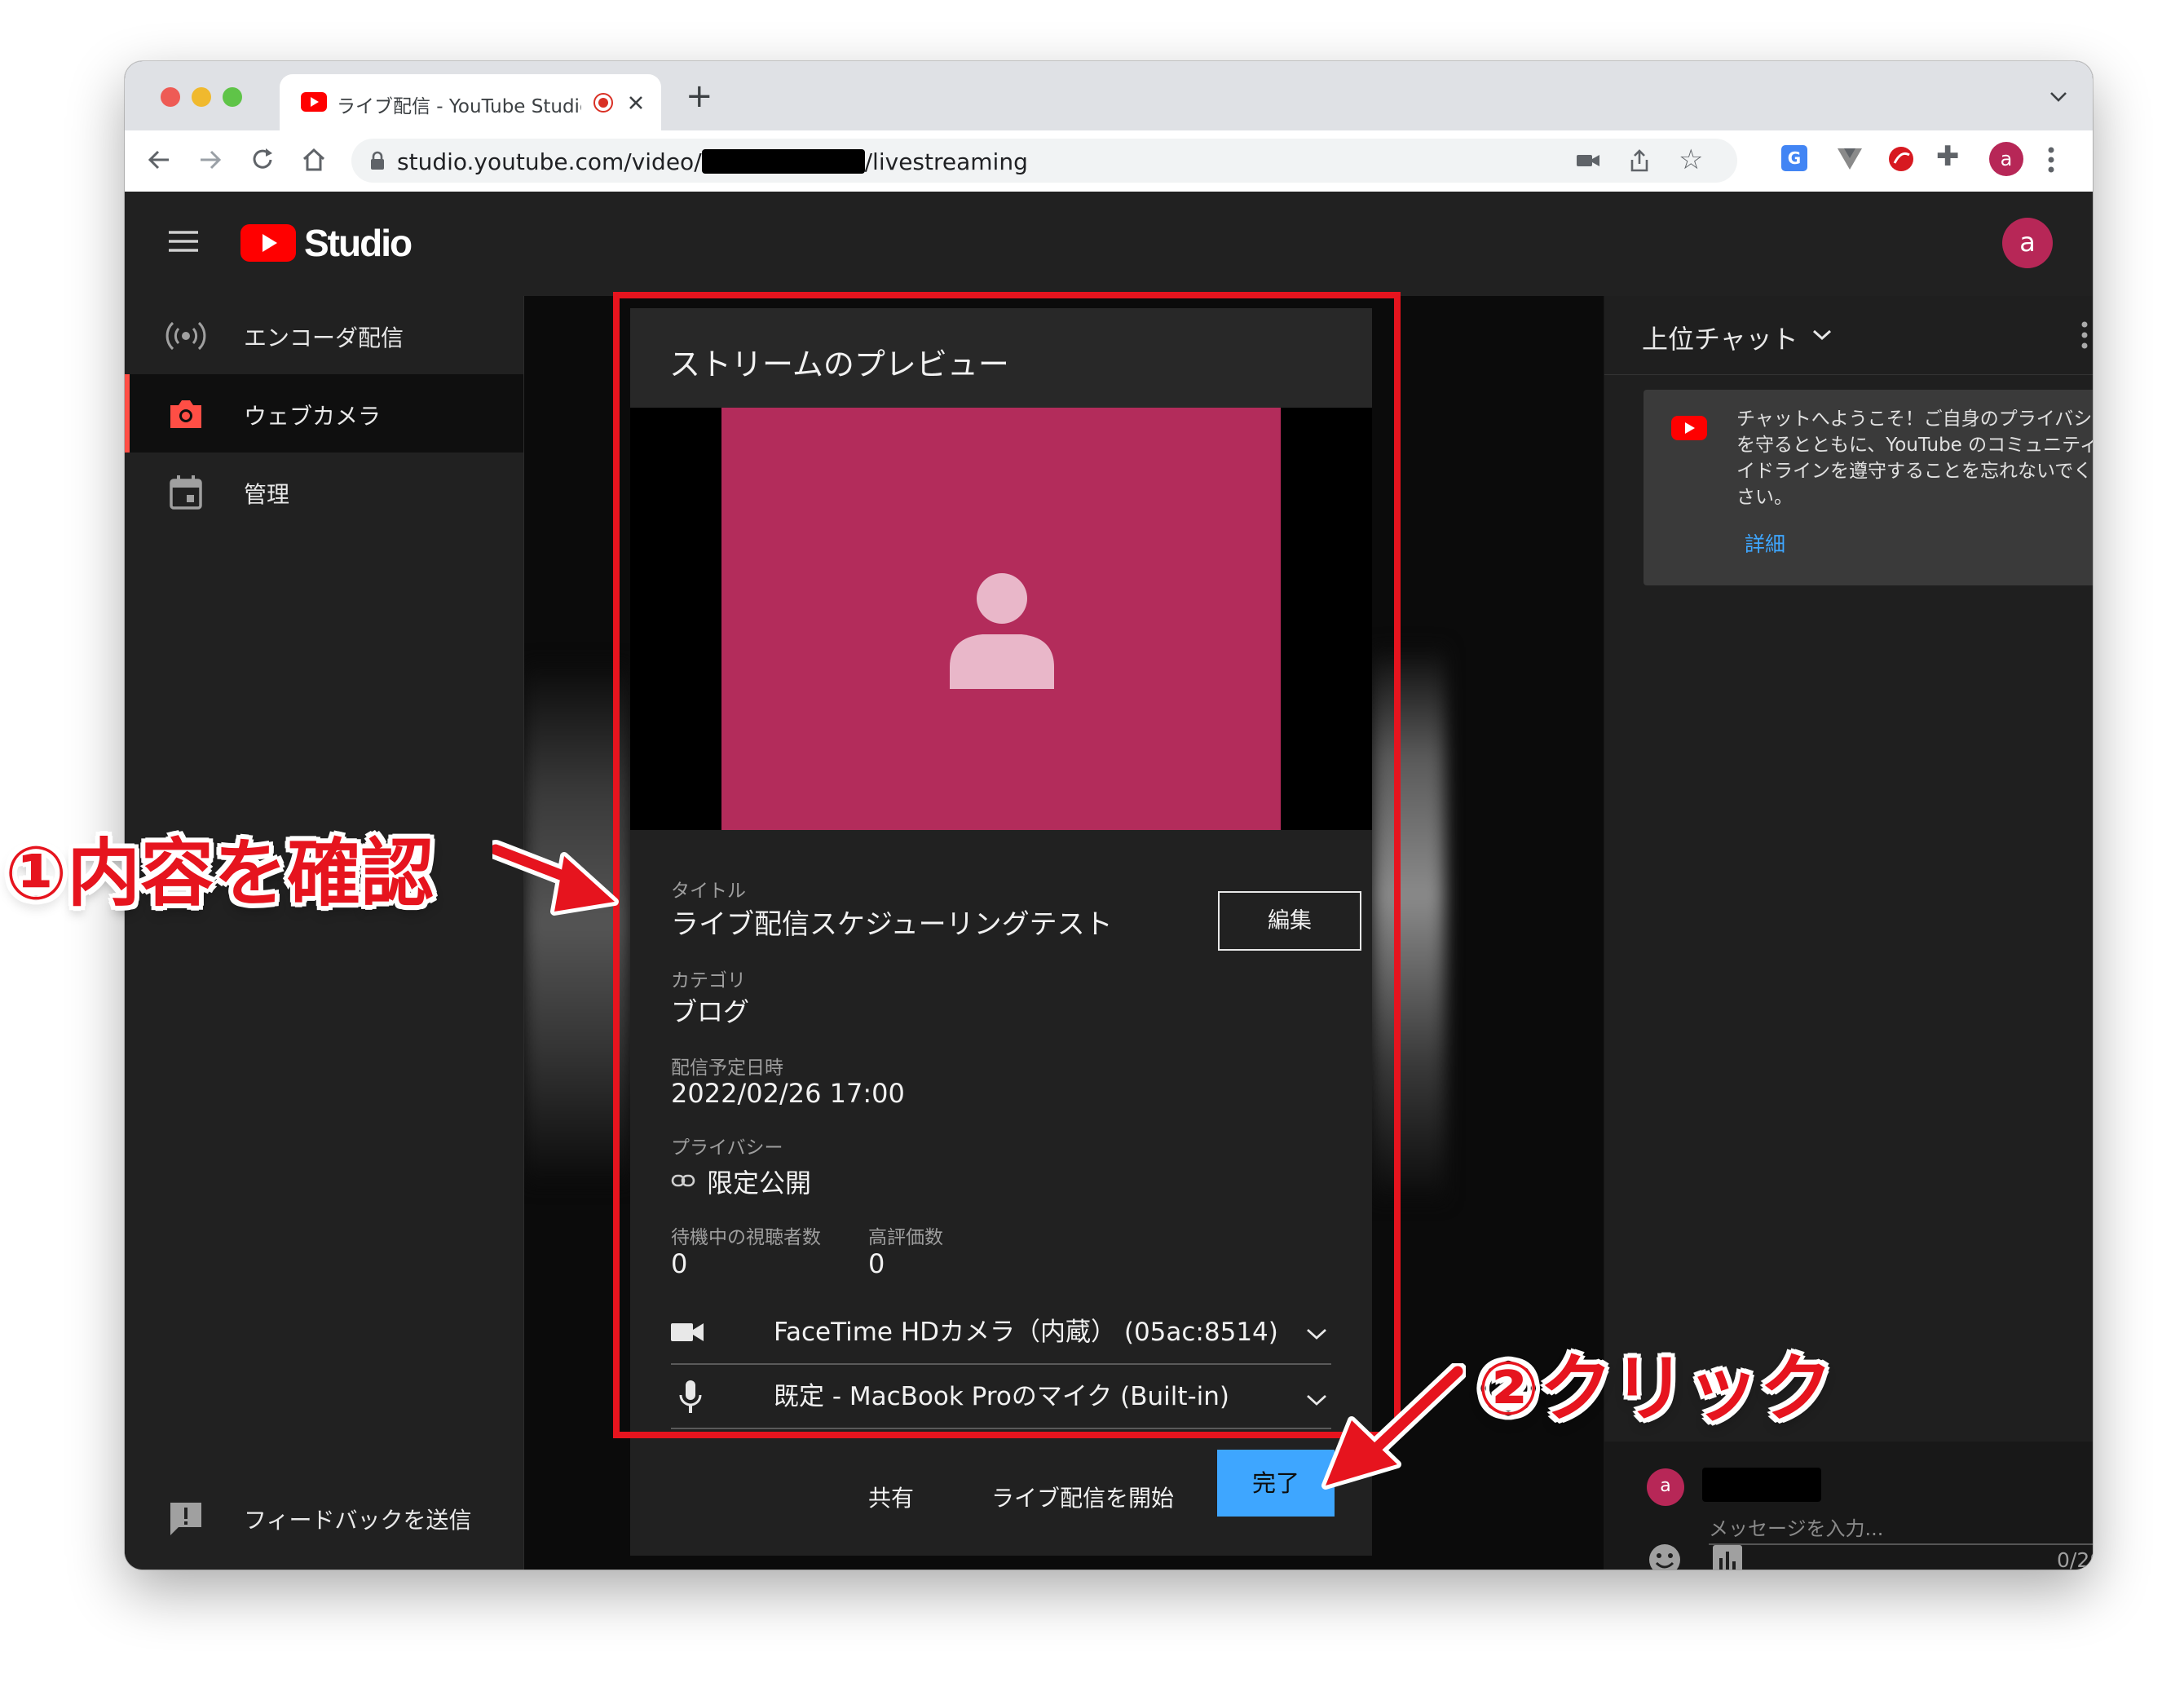  Describe the element at coordinates (1639, 160) in the screenshot. I see `share-icon` at that location.